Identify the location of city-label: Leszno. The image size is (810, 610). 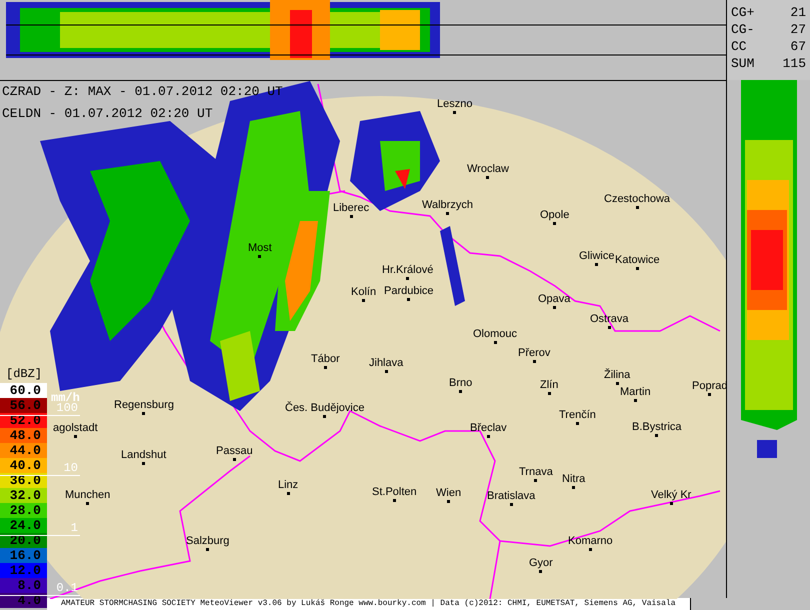
(454, 104).